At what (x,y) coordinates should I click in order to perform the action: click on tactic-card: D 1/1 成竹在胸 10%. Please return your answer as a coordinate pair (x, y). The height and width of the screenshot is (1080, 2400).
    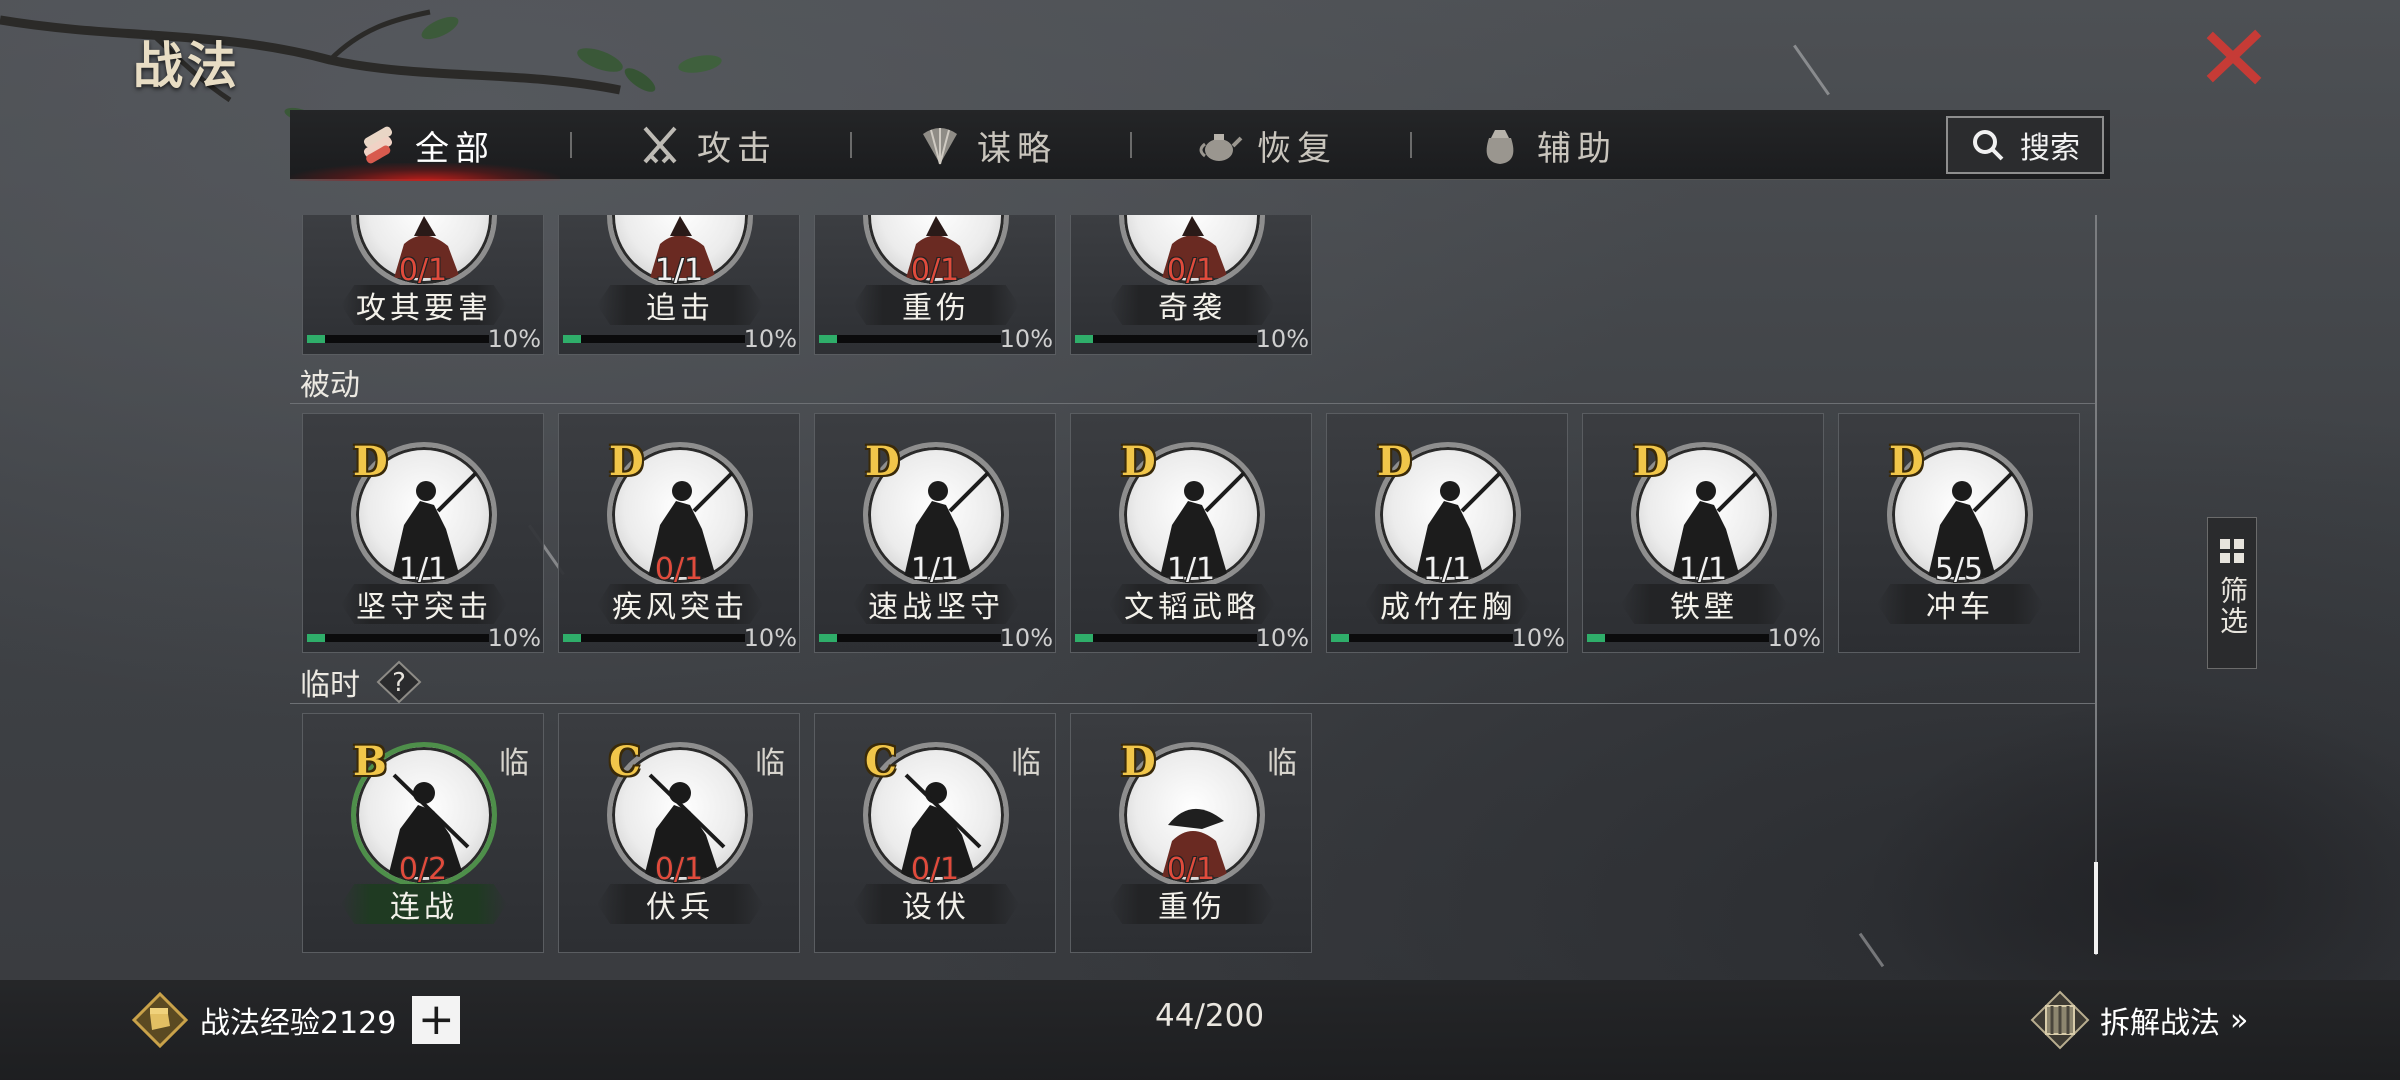
    Looking at the image, I should click on (1447, 533).